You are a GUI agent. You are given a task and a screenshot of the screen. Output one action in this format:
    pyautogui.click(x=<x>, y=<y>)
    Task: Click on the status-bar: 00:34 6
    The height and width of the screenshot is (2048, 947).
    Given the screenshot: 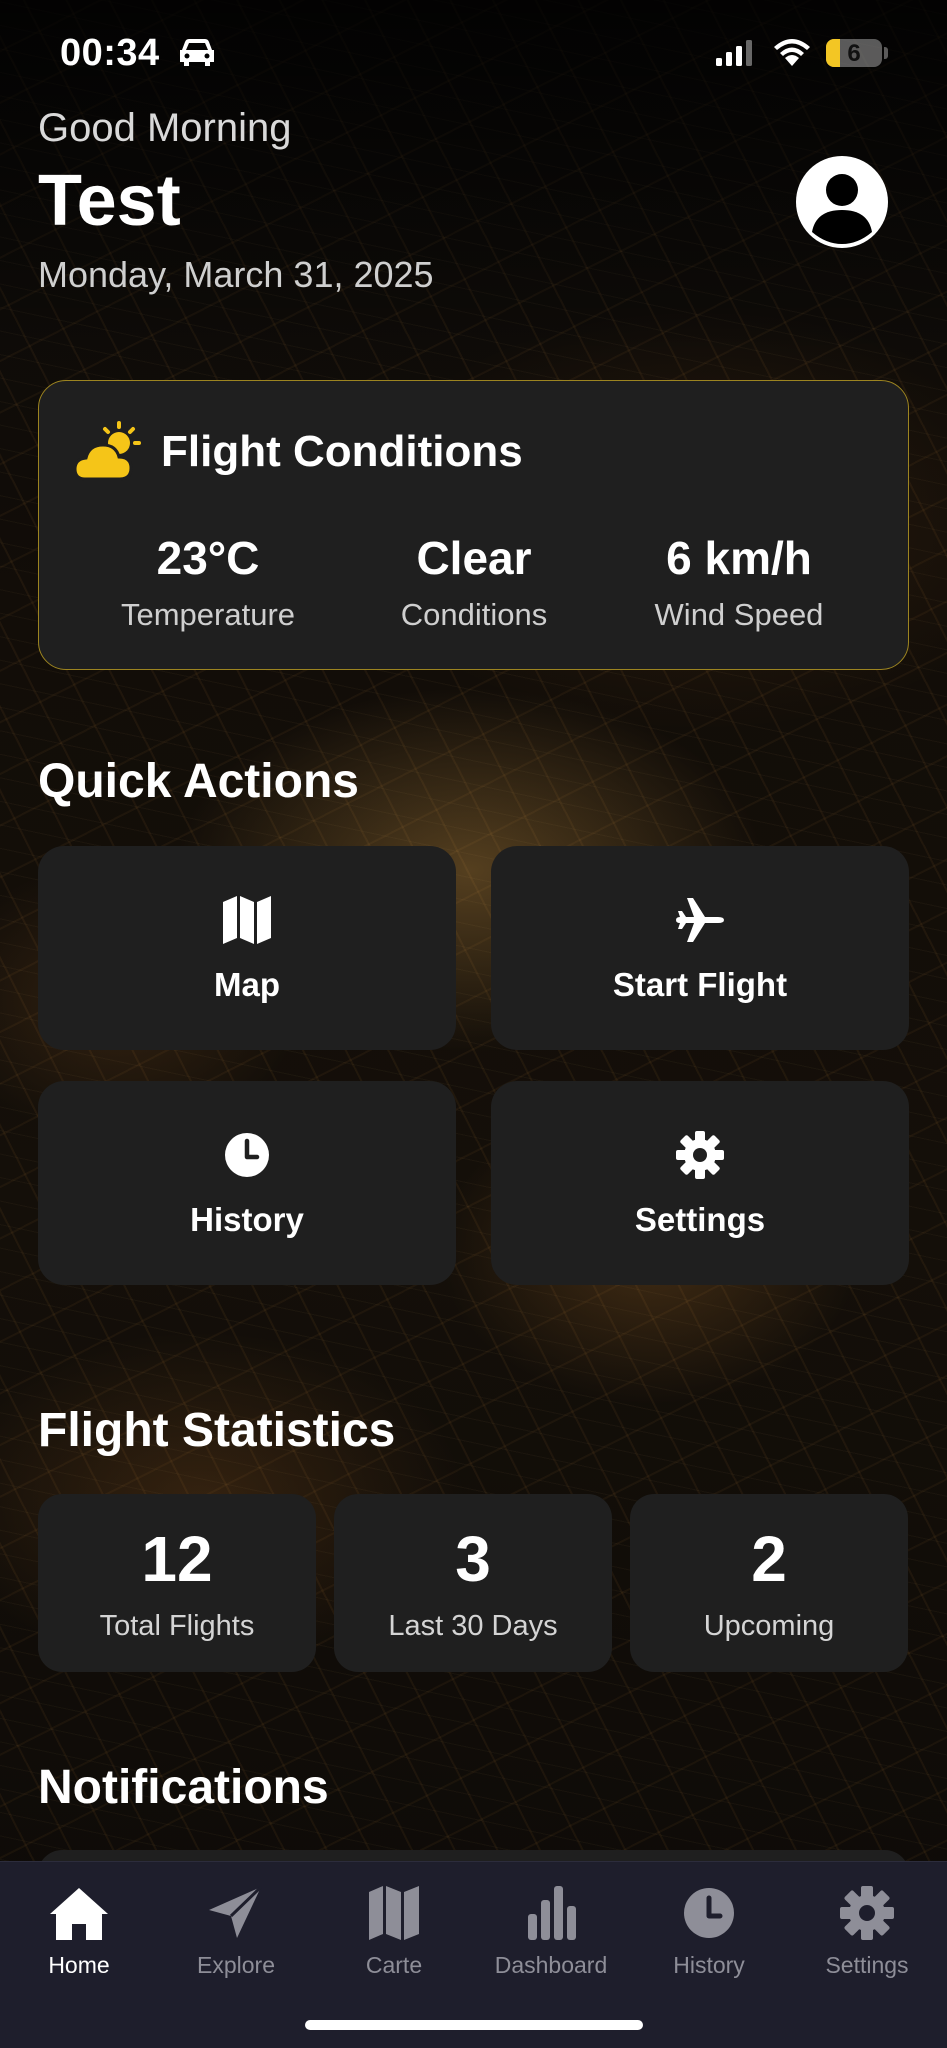 What is the action you would take?
    pyautogui.click(x=473, y=53)
    